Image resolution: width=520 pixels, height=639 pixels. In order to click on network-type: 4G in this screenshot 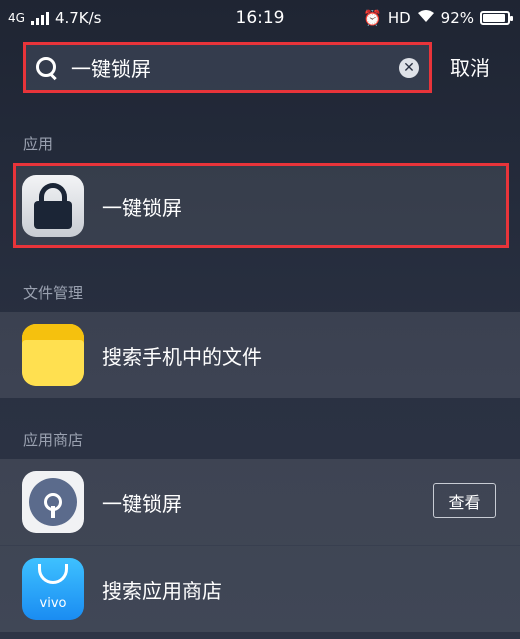, I will do `click(16, 18)`.